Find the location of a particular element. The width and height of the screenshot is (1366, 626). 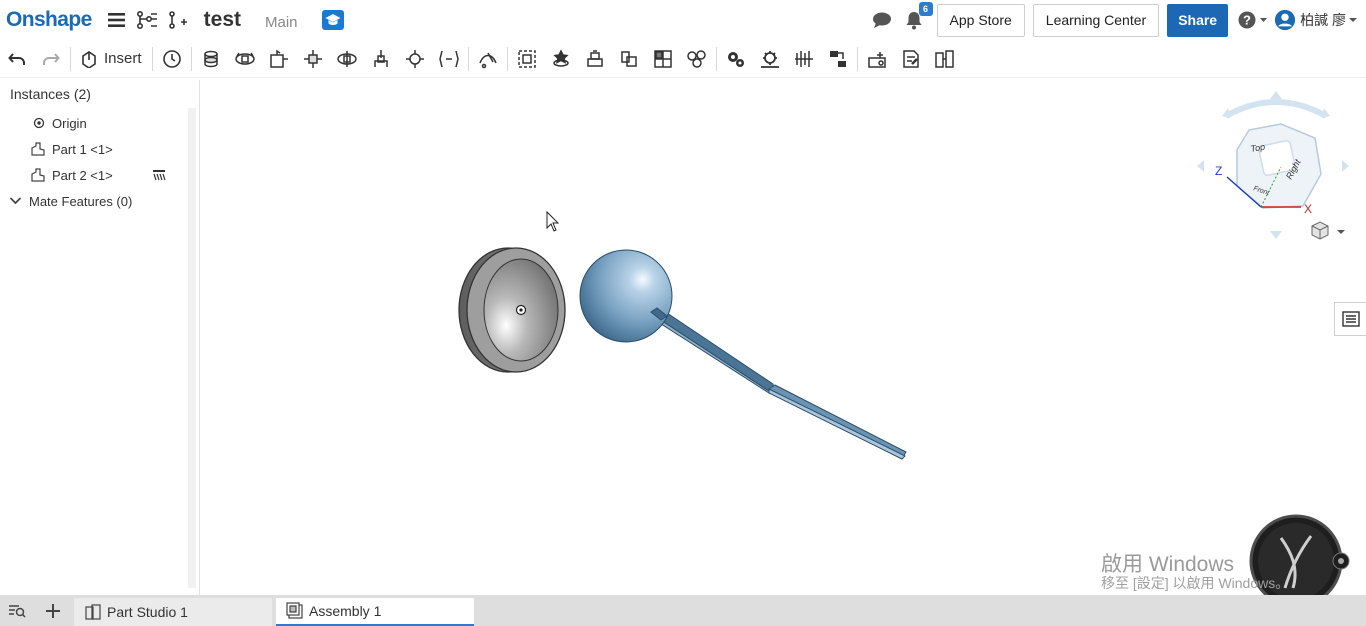

notifications-icon: 6 is located at coordinates (918, 16).